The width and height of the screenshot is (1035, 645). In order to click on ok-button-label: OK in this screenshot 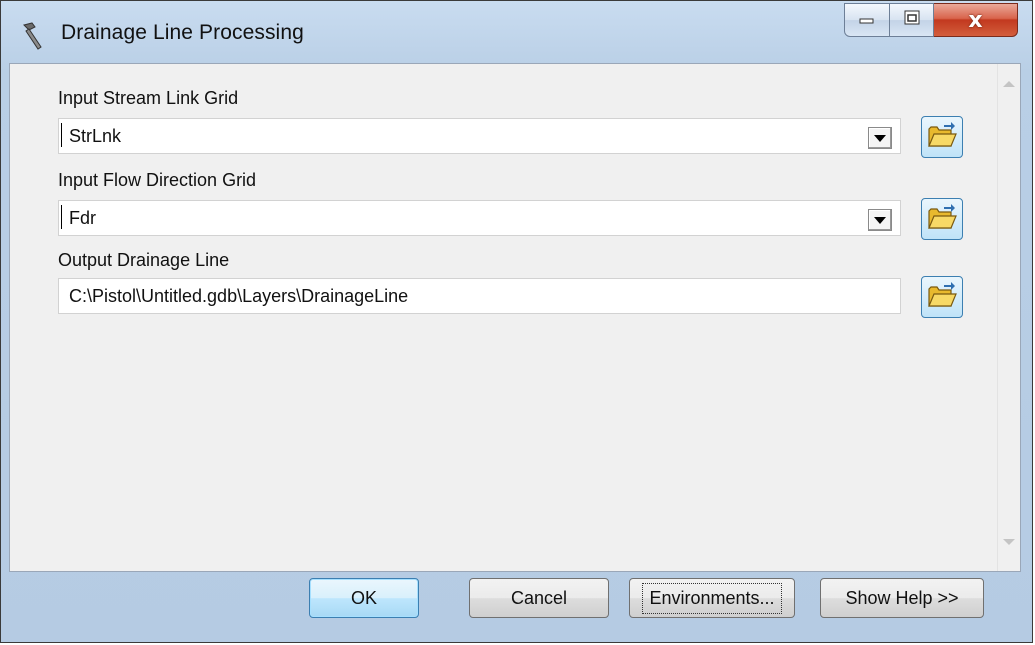, I will do `click(363, 597)`.